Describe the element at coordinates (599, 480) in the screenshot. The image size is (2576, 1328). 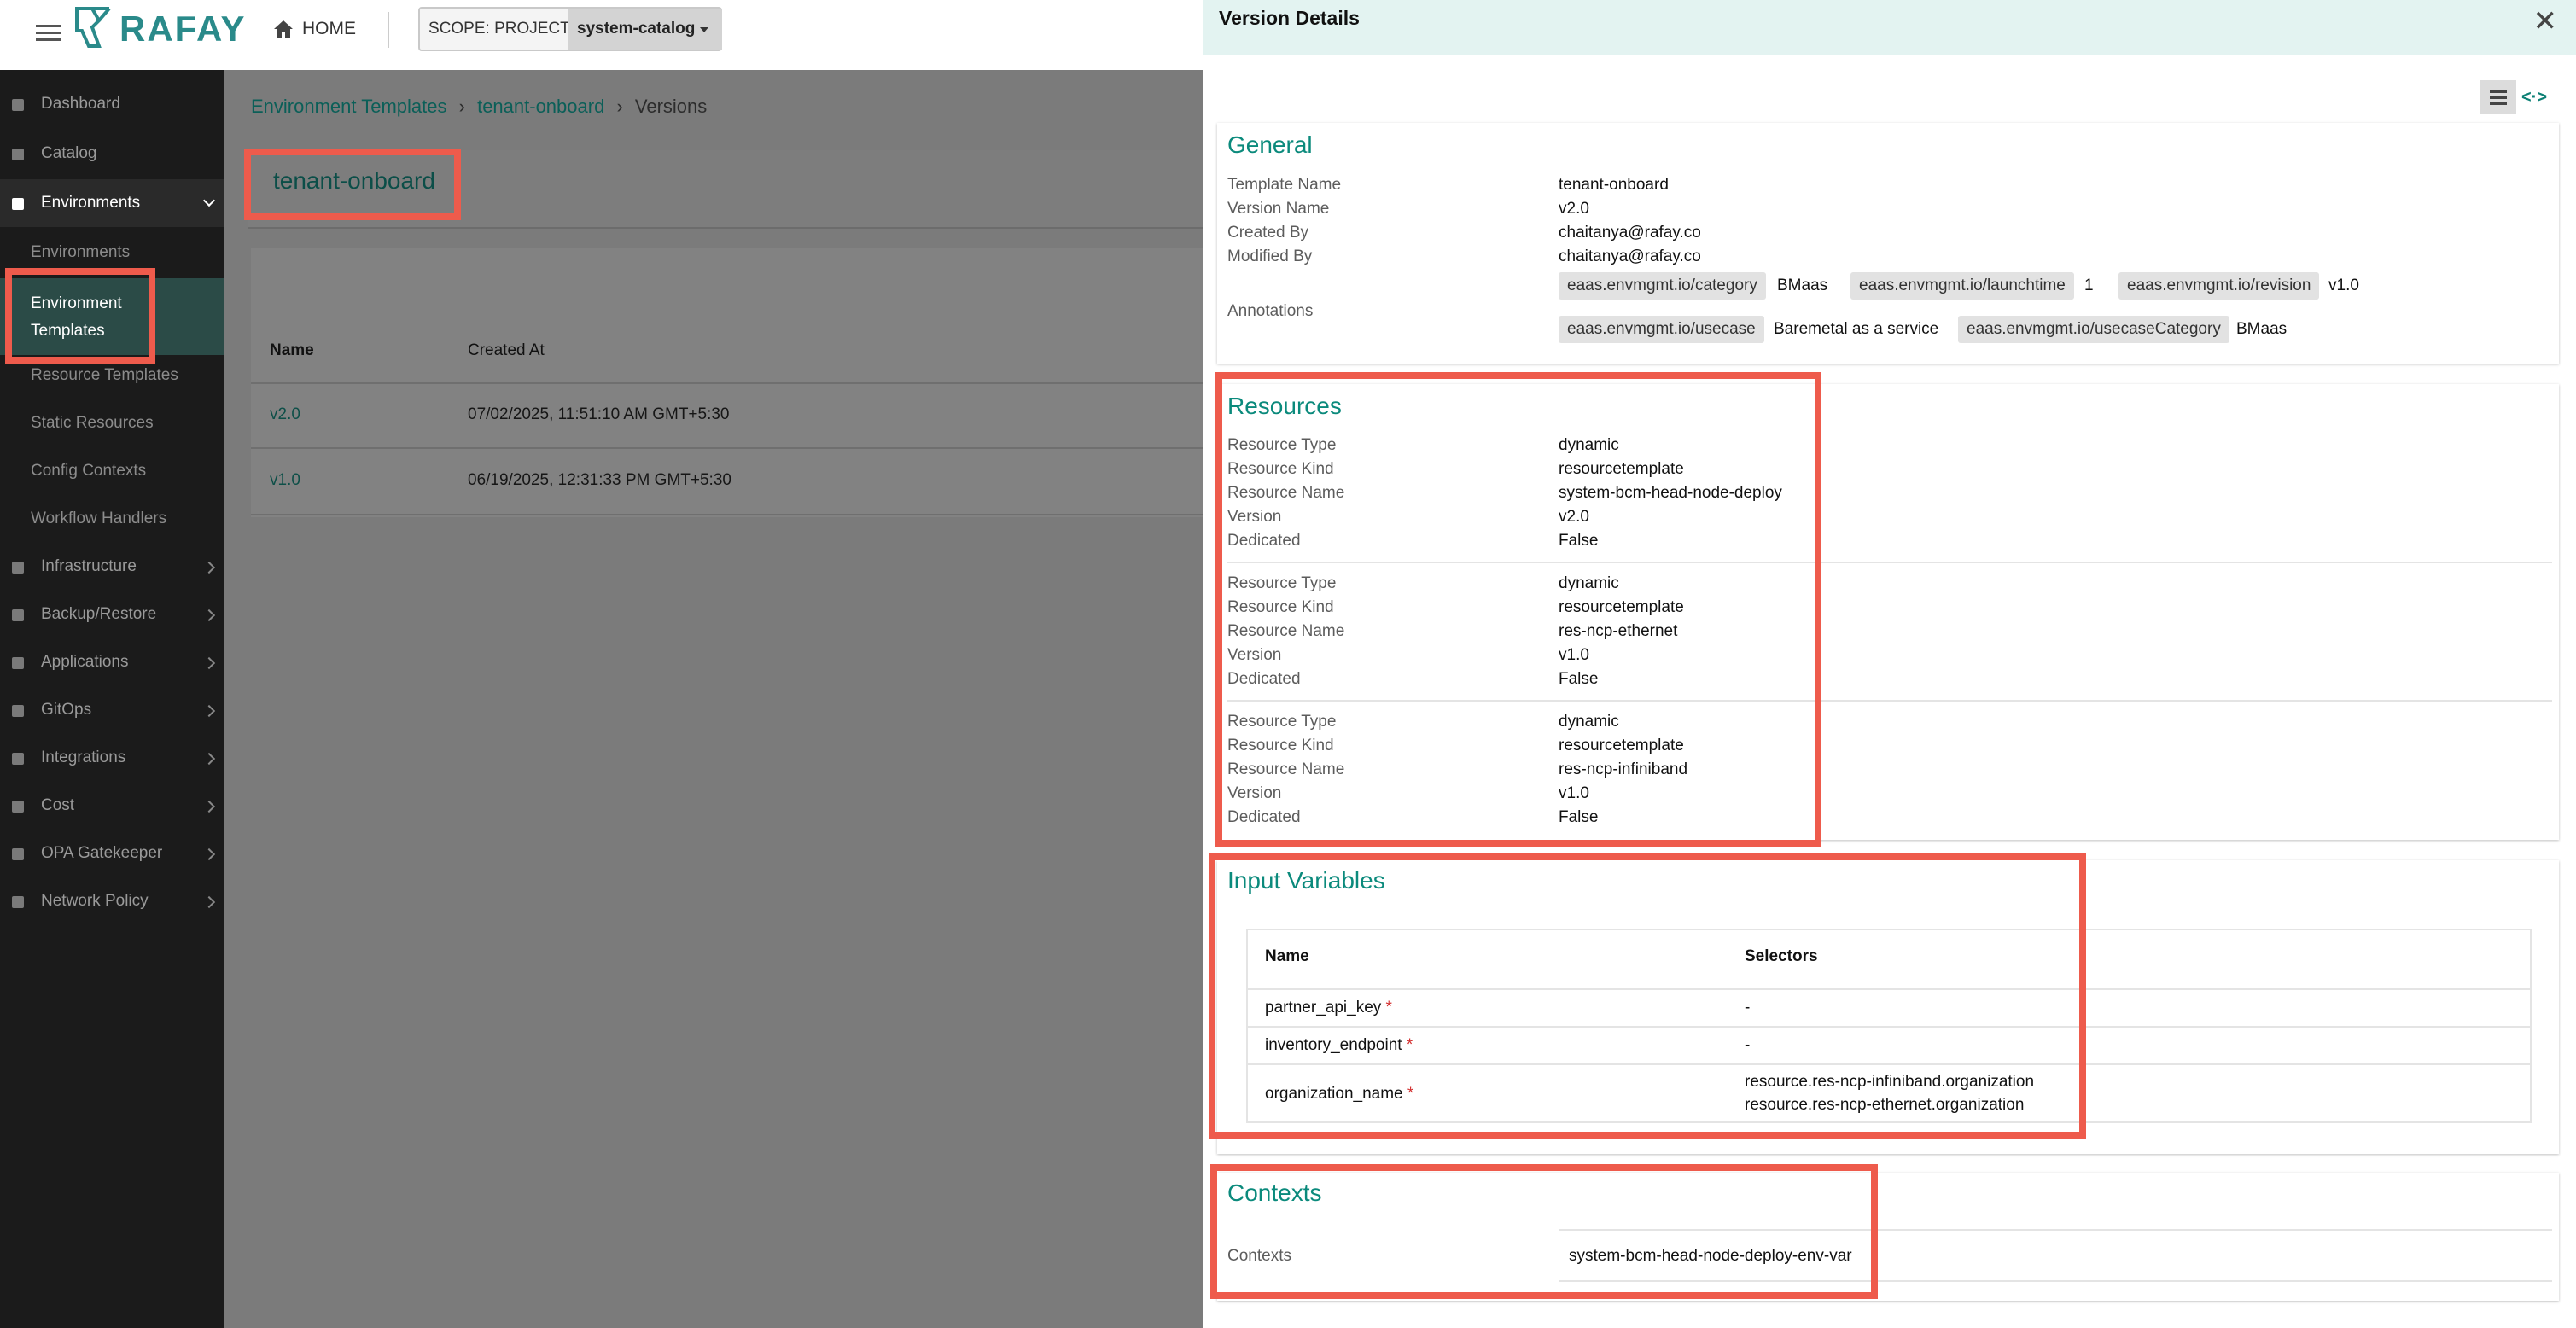
I see `created-at-cell: 06/19/2025, 12:31:33 PM GMT+5:30` at that location.